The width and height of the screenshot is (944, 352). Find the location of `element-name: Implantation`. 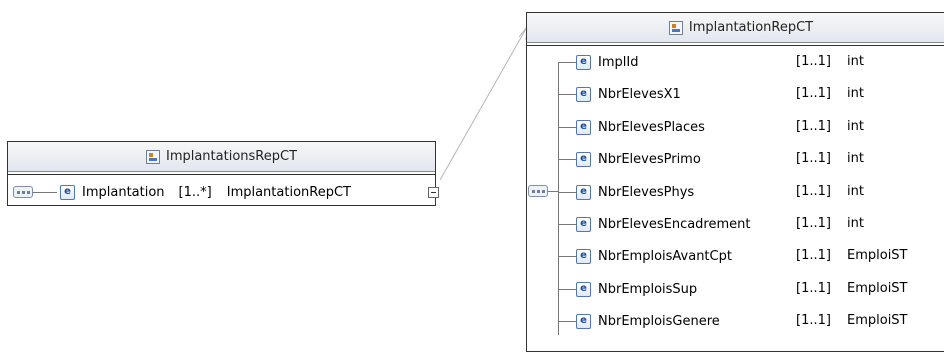

element-name: Implantation is located at coordinates (123, 192).